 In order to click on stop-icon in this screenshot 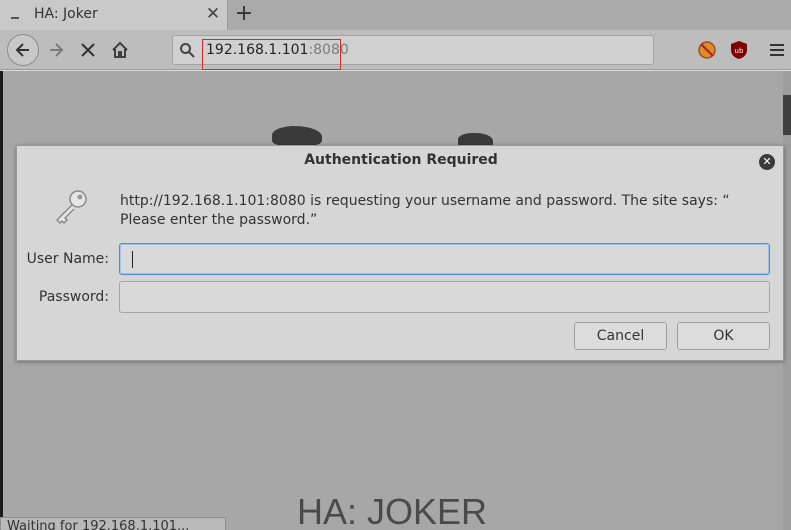, I will do `click(88, 50)`.